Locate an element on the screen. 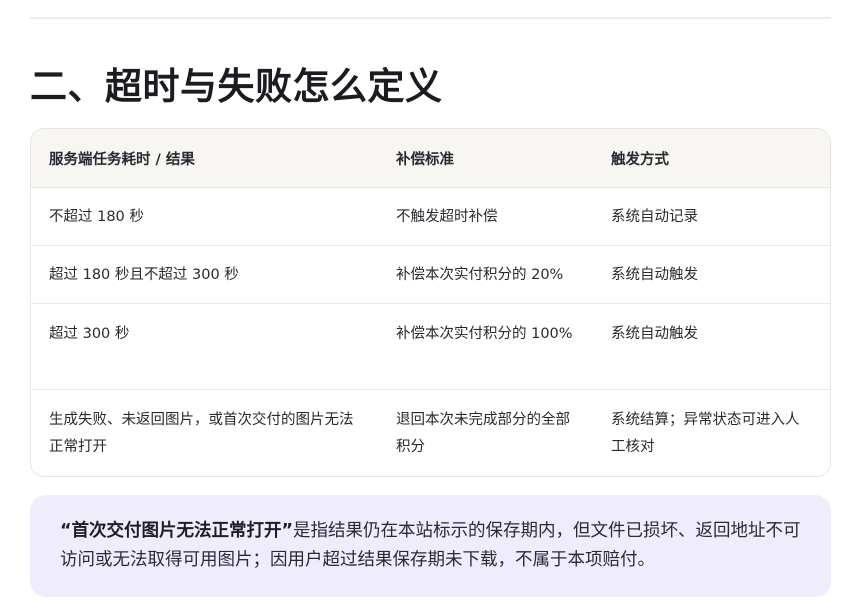  column-header-duration: 服务端任务耗时 / 结果 is located at coordinates (204, 158).